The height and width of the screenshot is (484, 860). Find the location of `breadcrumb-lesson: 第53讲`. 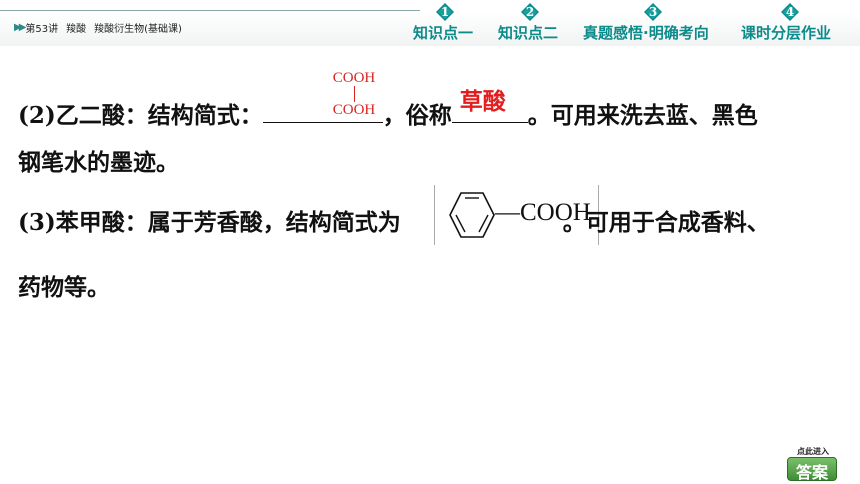

breadcrumb-lesson: 第53讲 is located at coordinates (42, 29).